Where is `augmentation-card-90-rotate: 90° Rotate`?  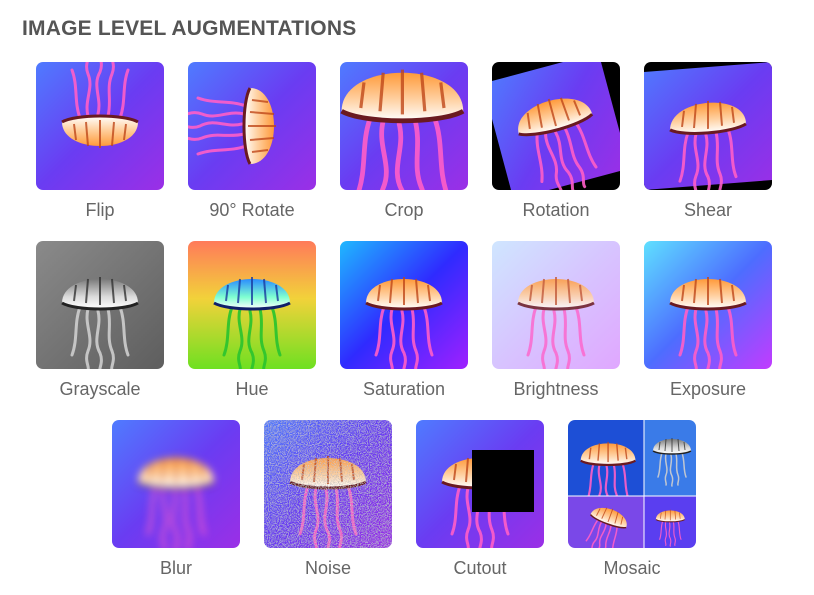 augmentation-card-90-rotate: 90° Rotate is located at coordinates (252, 147).